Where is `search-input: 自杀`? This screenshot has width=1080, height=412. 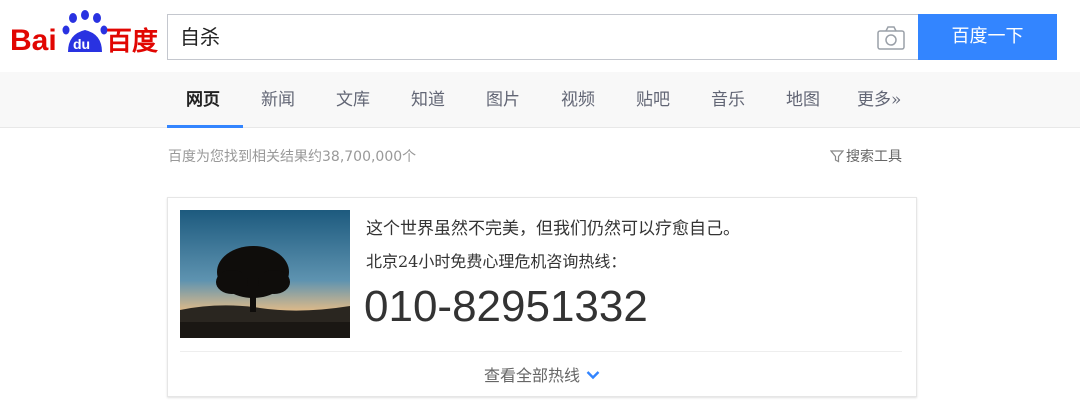 search-input: 自杀 is located at coordinates (200, 37).